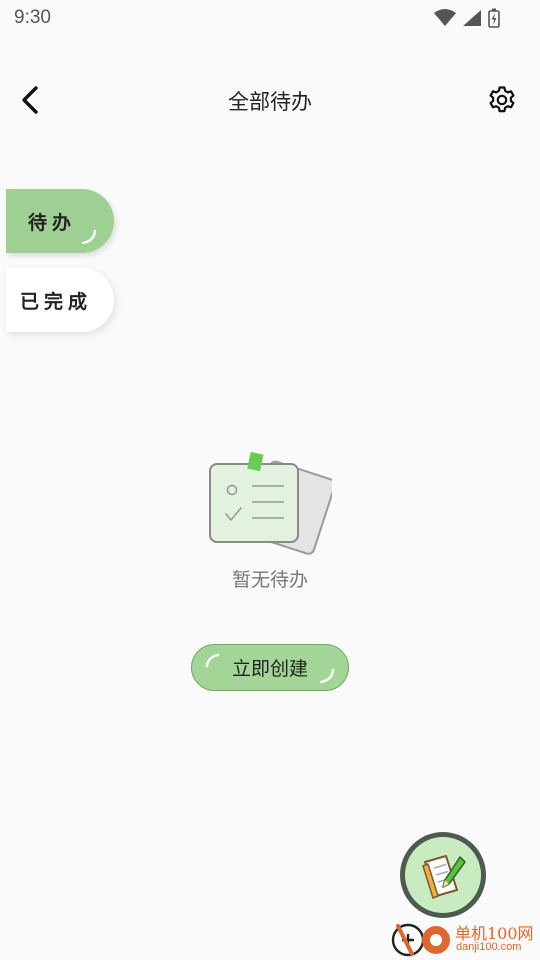 Image resolution: width=540 pixels, height=960 pixels. Describe the element at coordinates (494, 18) in the screenshot. I see `battery-charging-icon` at that location.